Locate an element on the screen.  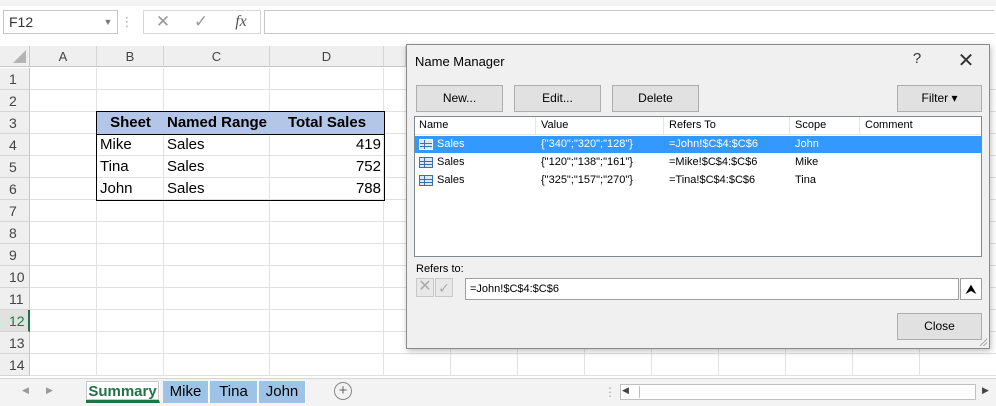
dialog-title: Name Manager is located at coordinates (460, 61).